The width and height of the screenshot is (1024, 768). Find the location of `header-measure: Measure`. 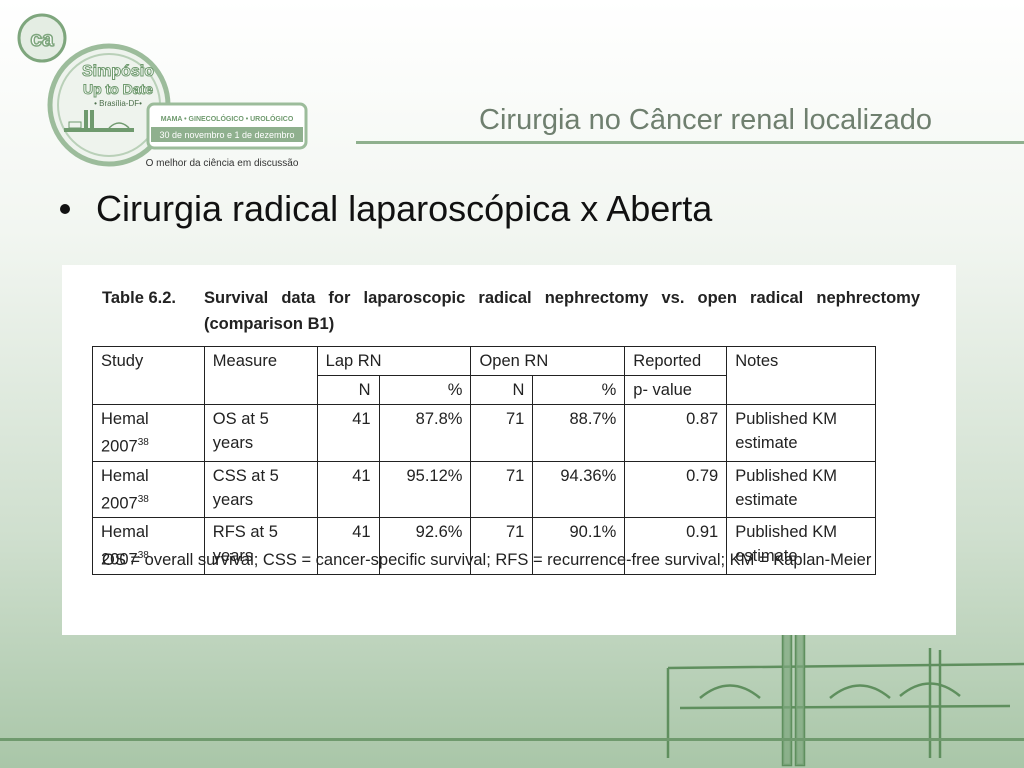

header-measure: Measure is located at coordinates (260, 375).